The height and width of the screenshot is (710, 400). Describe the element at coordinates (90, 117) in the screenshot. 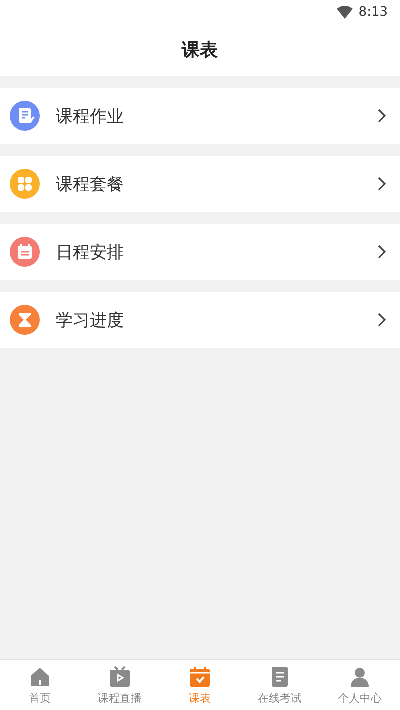

I see `menu-label: 课程作业` at that location.